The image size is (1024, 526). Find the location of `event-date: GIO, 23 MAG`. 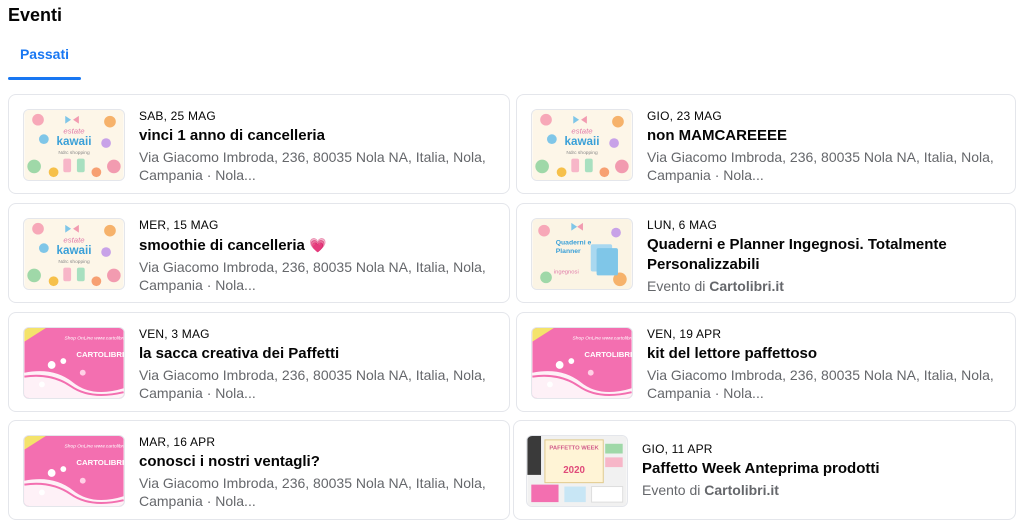

event-date: GIO, 23 MAG is located at coordinates (684, 116).